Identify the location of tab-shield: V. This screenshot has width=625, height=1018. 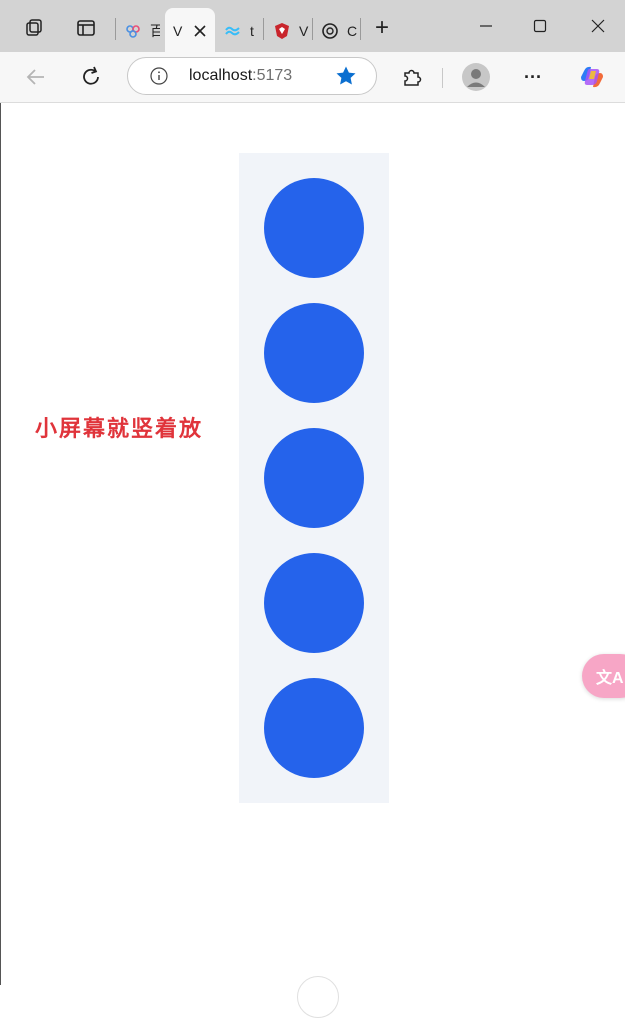
(291, 31).